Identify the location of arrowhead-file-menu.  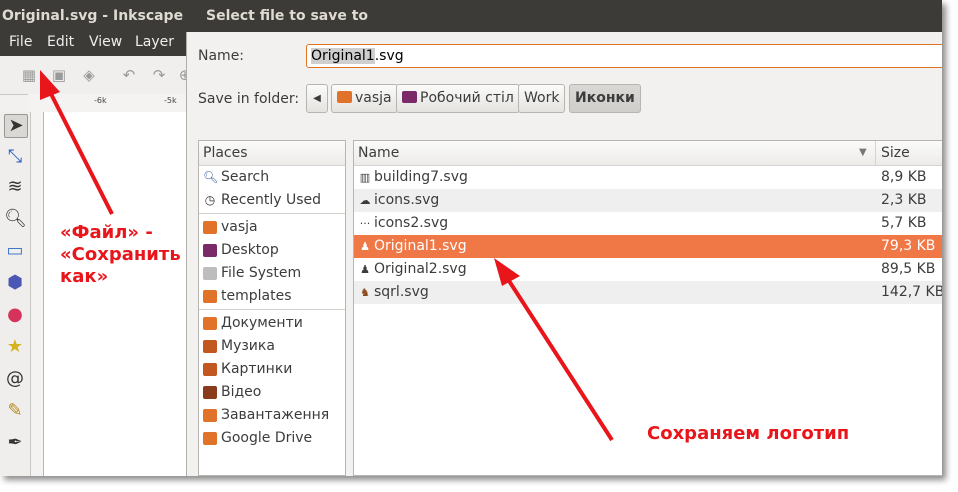
(50, 85).